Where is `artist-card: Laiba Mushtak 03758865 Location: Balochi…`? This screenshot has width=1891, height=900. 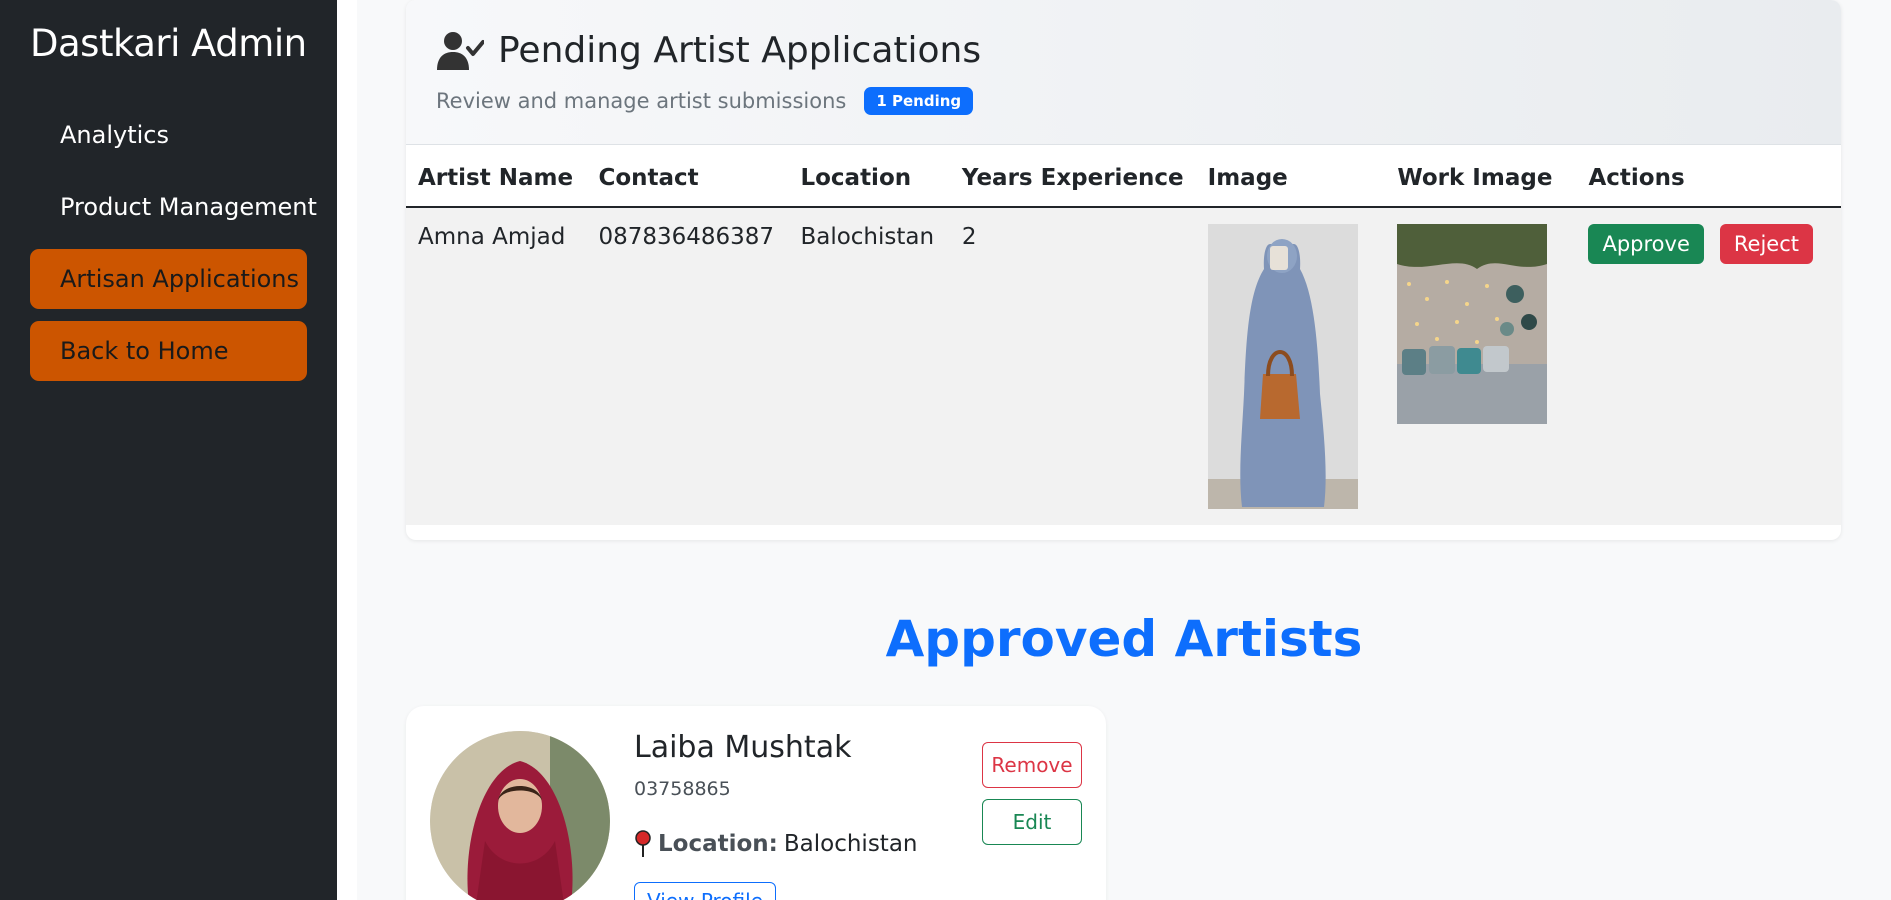 artist-card: Laiba Mushtak 03758865 Location: Balochi… is located at coordinates (756, 803).